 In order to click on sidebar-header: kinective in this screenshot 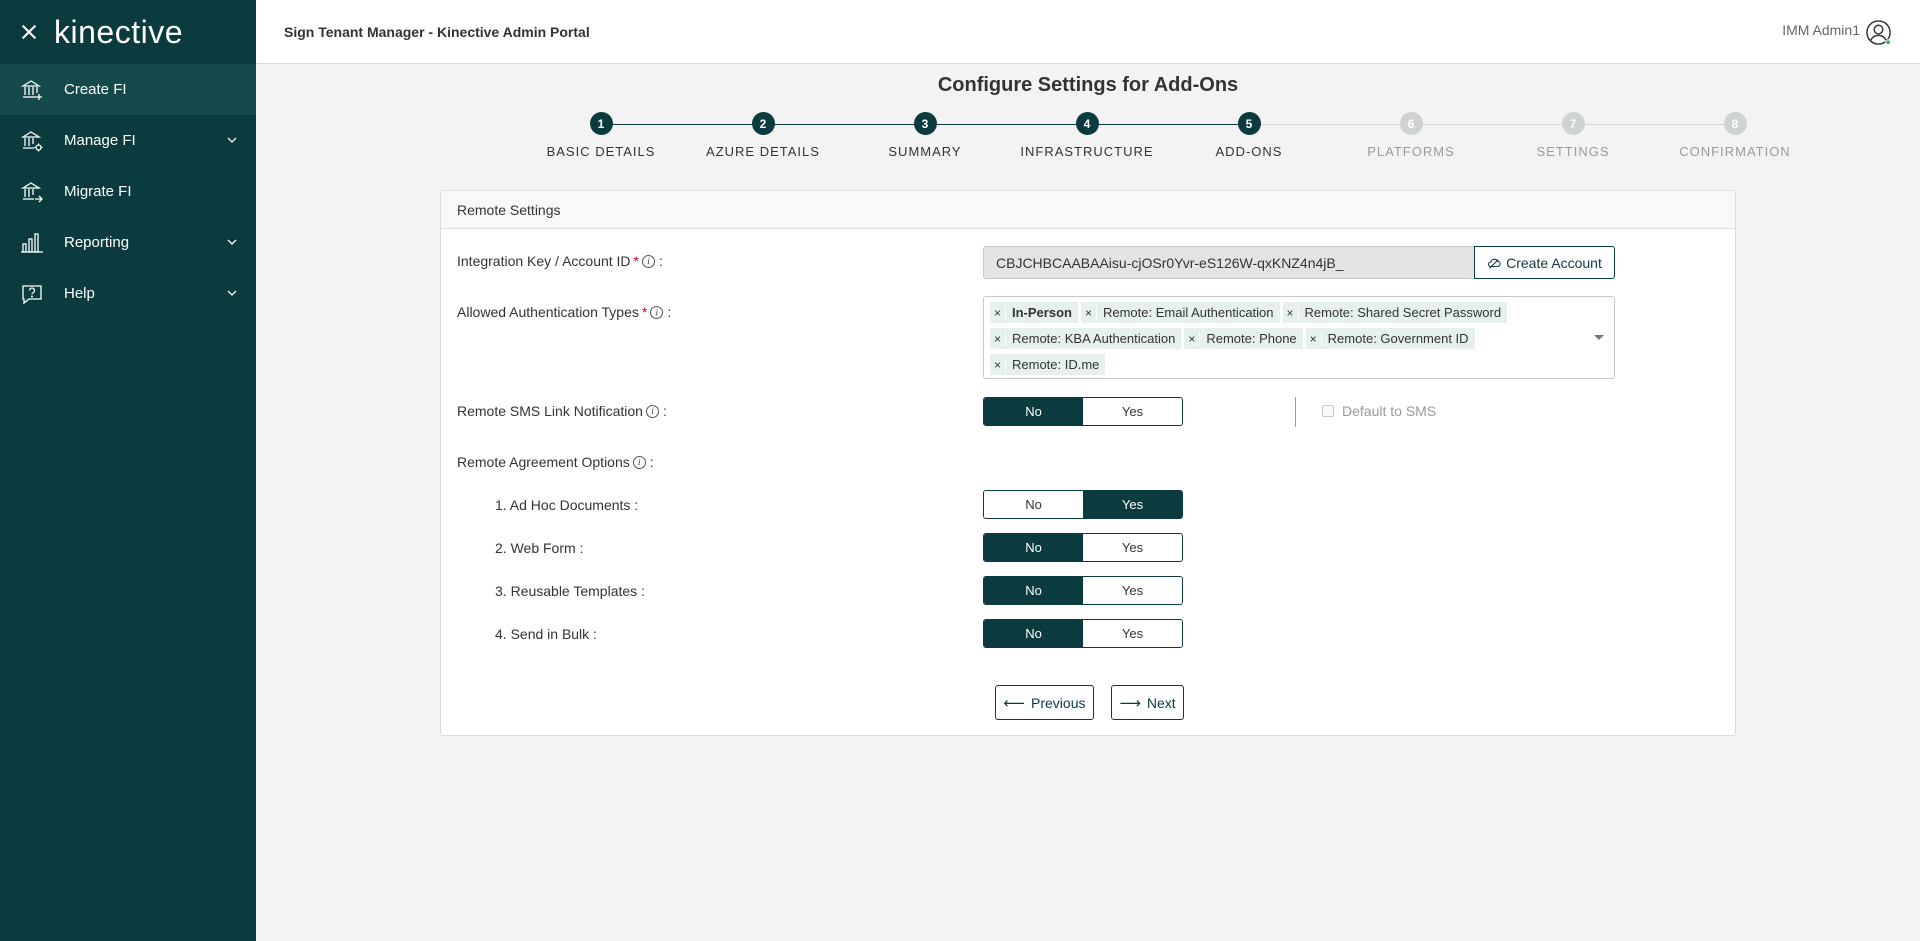, I will do `click(128, 32)`.